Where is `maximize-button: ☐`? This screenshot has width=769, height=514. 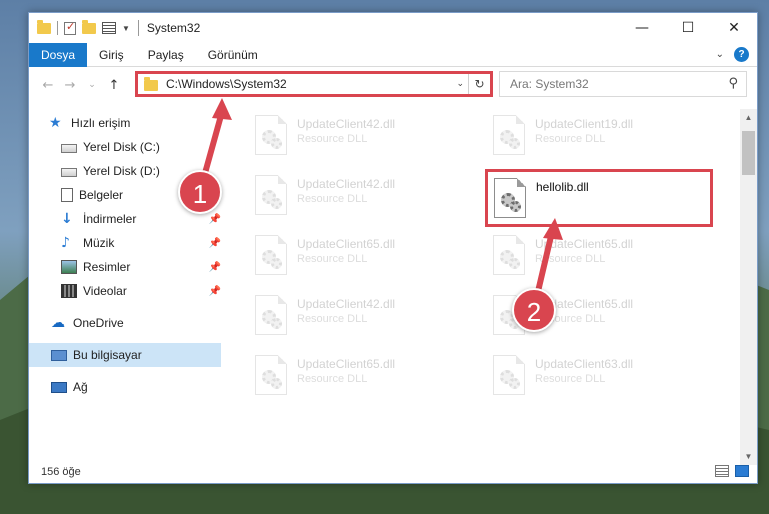 maximize-button: ☐ is located at coordinates (688, 28).